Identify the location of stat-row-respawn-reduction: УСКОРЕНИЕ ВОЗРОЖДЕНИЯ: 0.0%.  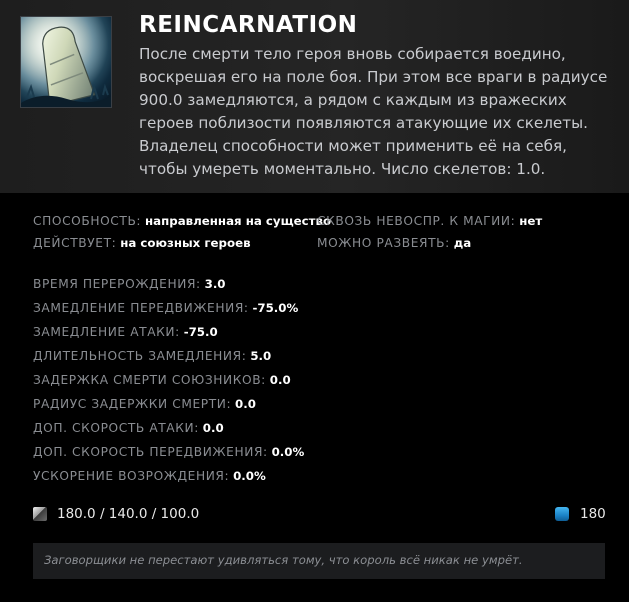
(149, 476).